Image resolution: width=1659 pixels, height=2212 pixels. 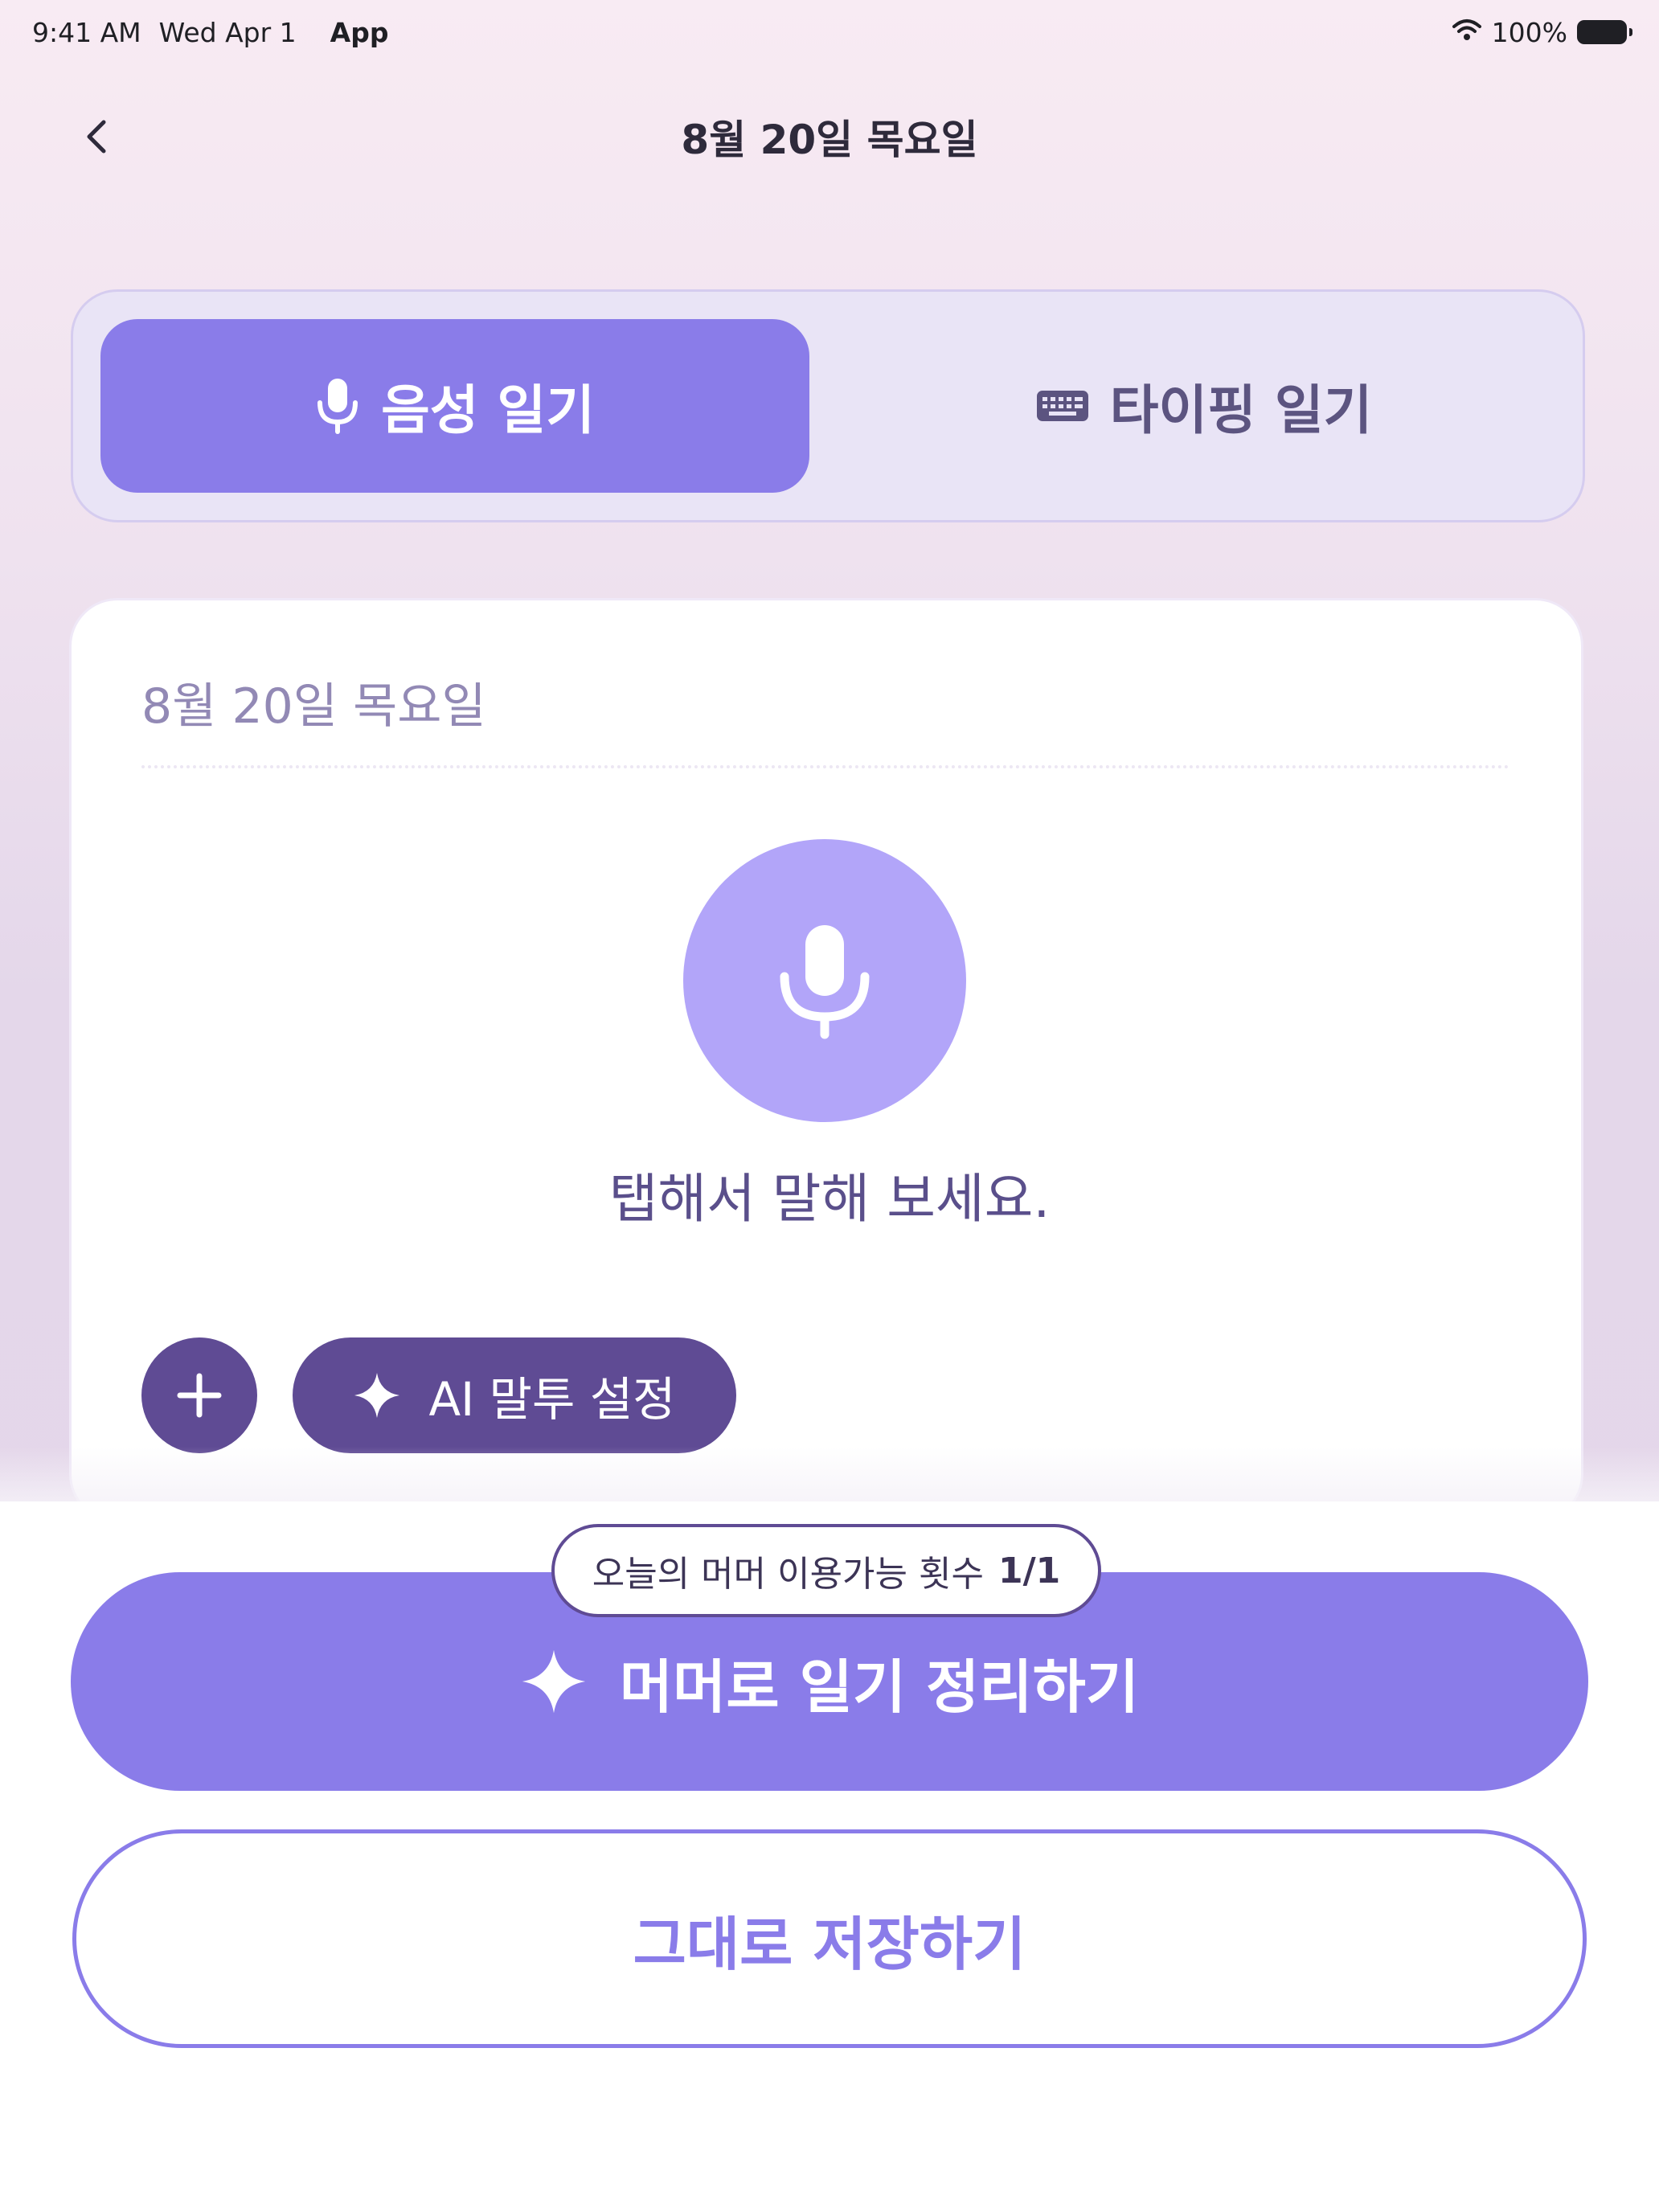 What do you see at coordinates (829, 140) in the screenshot?
I see `page-title: 8월 20일 목요일` at bounding box center [829, 140].